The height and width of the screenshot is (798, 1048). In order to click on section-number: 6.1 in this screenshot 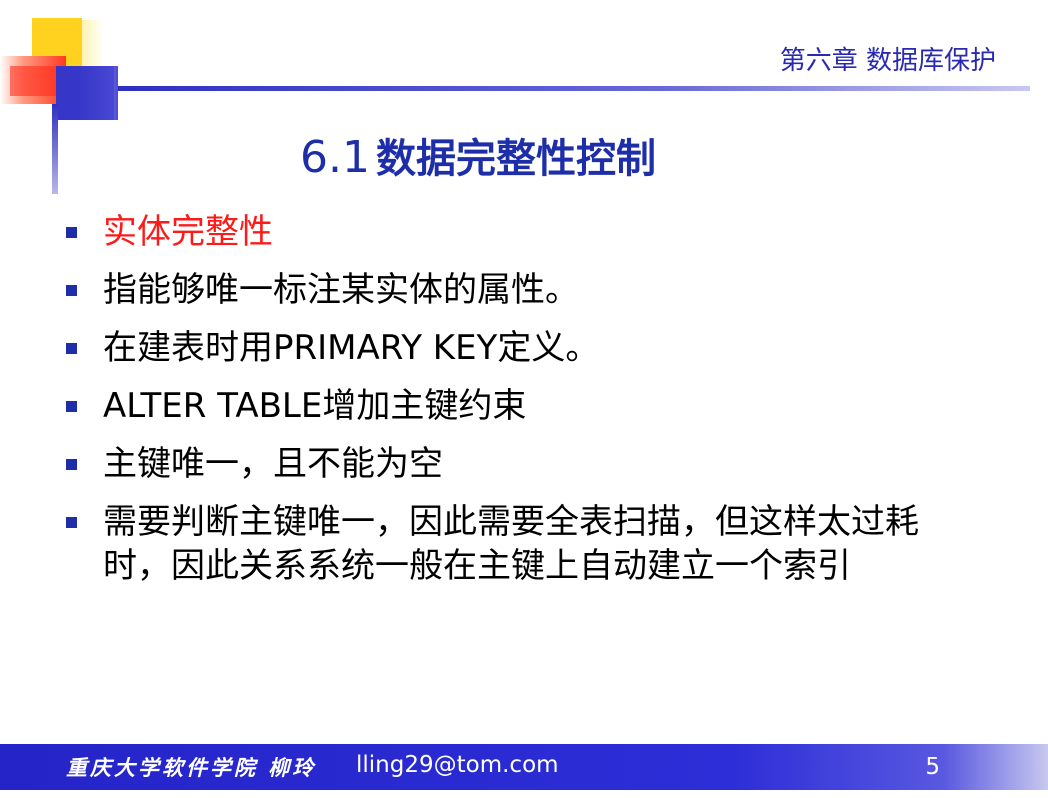, I will do `click(335, 157)`.